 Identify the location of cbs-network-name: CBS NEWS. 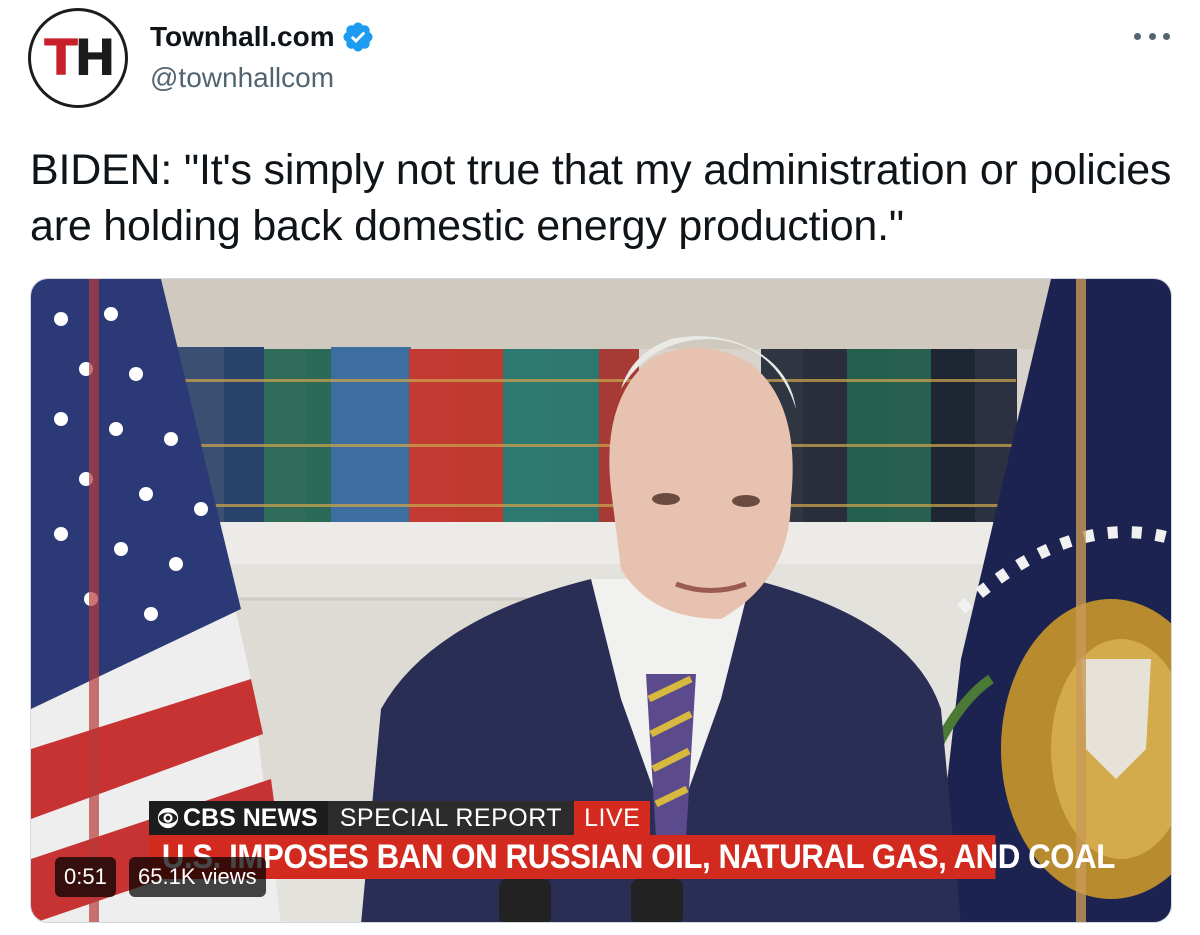
(250, 817).